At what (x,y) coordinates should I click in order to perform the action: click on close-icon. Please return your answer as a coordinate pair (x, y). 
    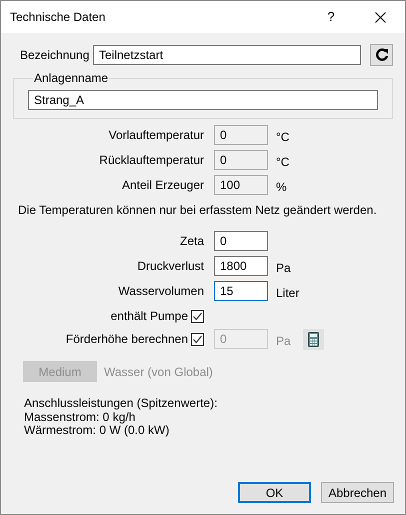
    Looking at the image, I should click on (380, 17).